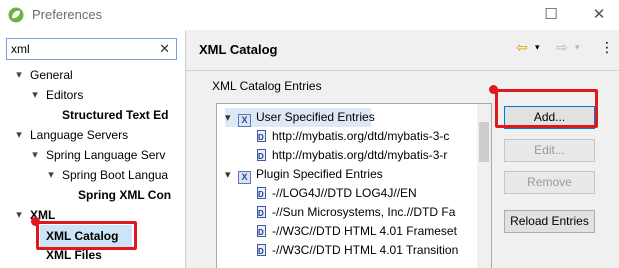 This screenshot has width=619, height=268. I want to click on entry-html-transitional: -//W3C//DTD HTML 4.01 Transition, so click(358, 251).